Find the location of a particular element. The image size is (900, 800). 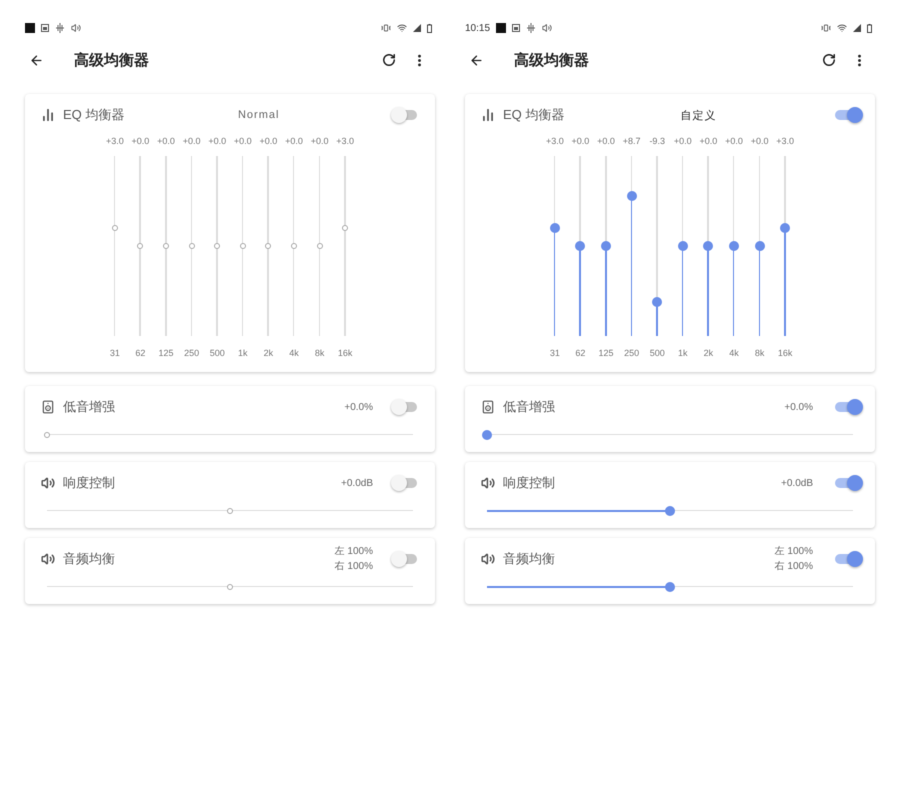

effect-title: 低音增强 is located at coordinates (89, 407).